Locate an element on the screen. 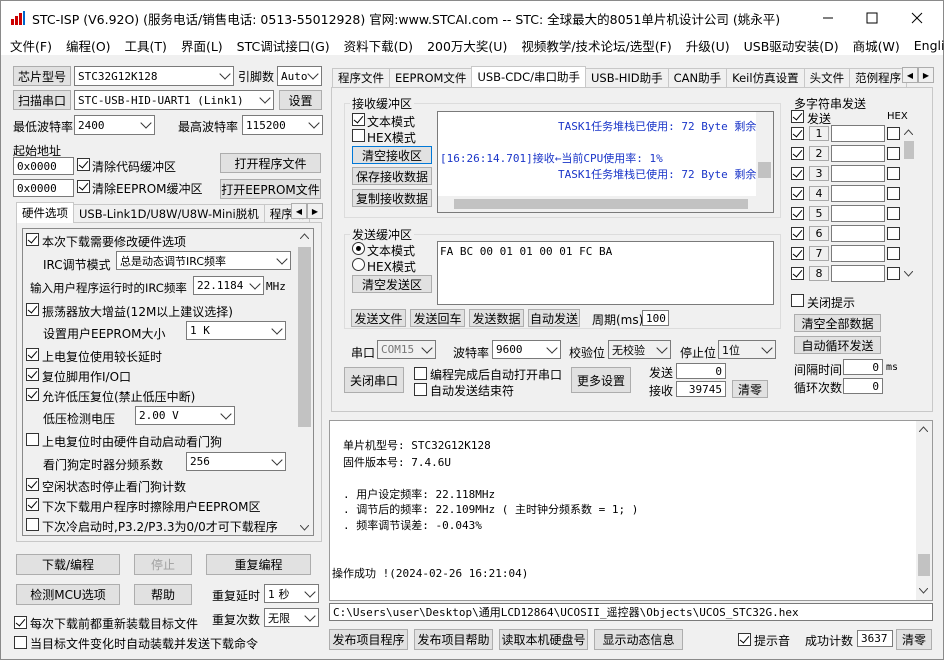 This screenshot has width=944, height=660. repeat-delay-select: 1 秒 is located at coordinates (291, 593).